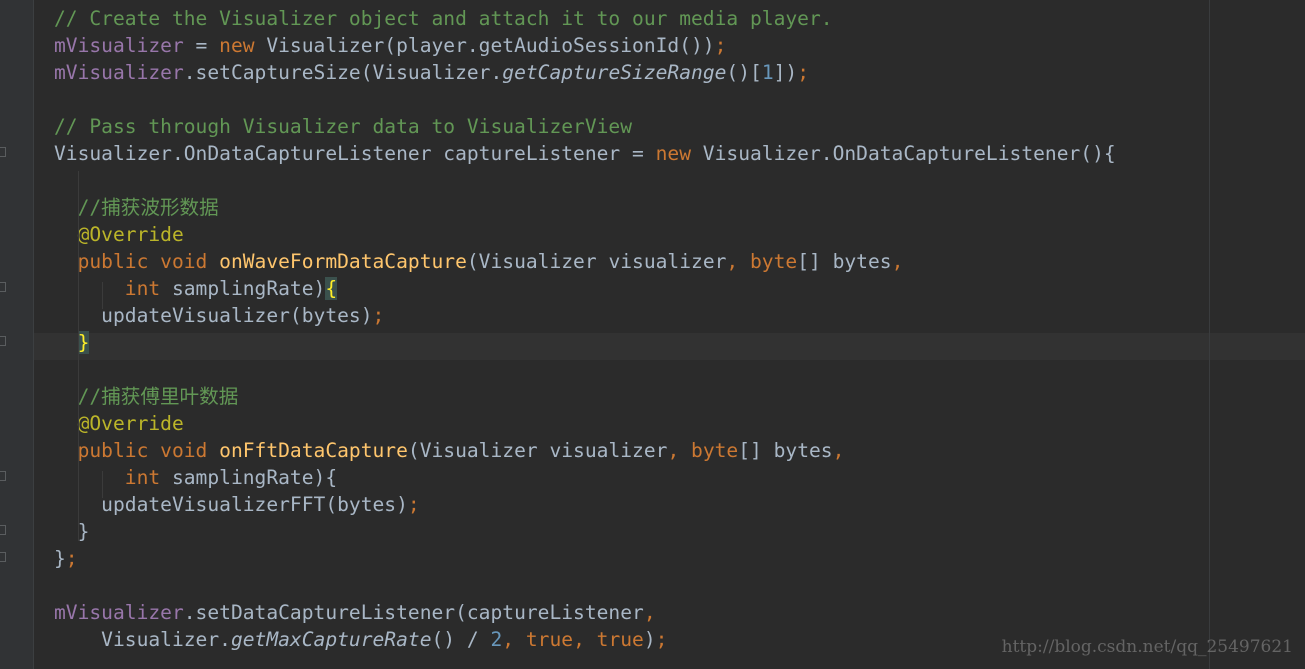 The height and width of the screenshot is (669, 1305). Describe the element at coordinates (585, 396) in the screenshot. I see `code-line: //捕获傅里叶数据` at that location.